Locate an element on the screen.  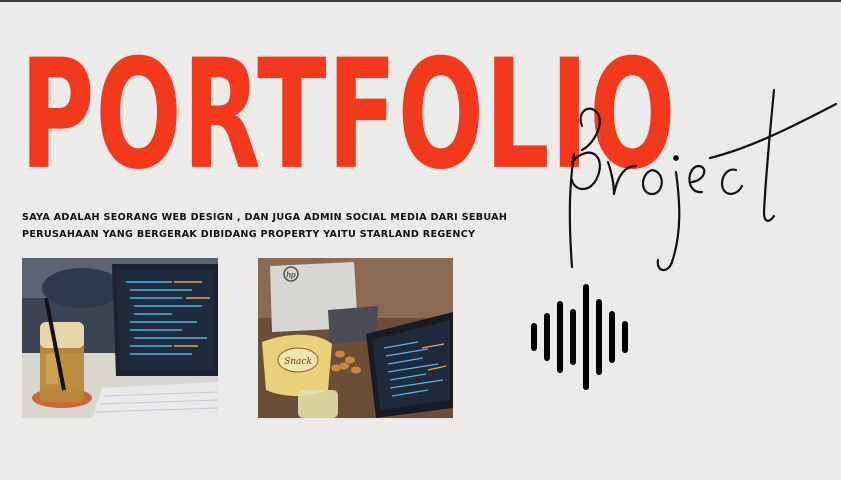
snack-label: Snack is located at coordinates (298, 362).